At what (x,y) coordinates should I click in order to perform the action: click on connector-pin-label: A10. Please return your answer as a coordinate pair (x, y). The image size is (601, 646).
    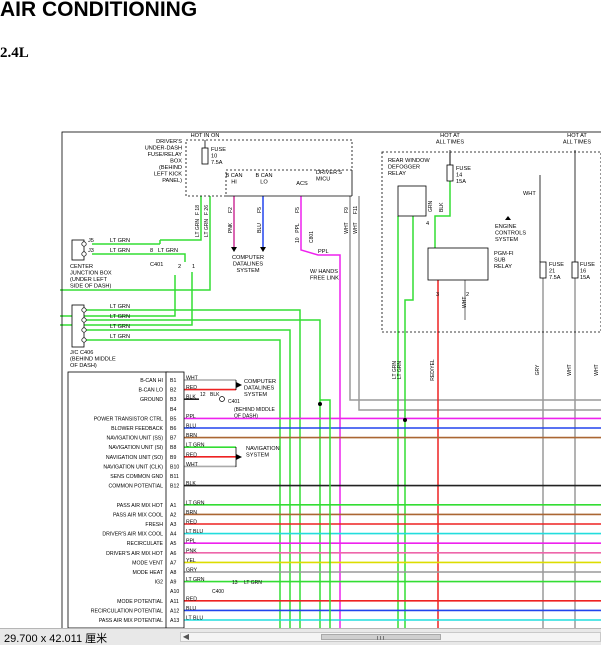
    Looking at the image, I should click on (174, 592).